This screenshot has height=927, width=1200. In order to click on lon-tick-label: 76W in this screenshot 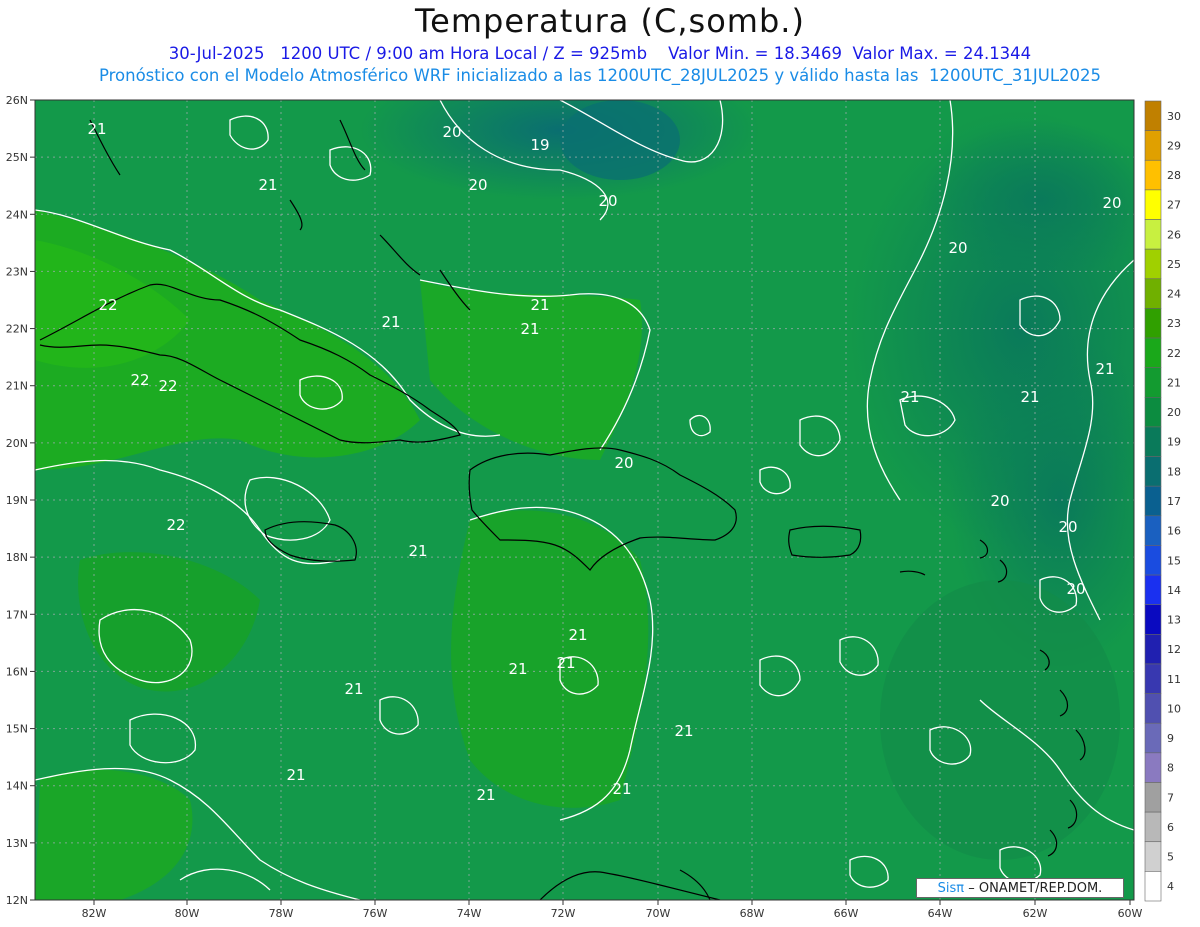, I will do `click(375, 913)`.